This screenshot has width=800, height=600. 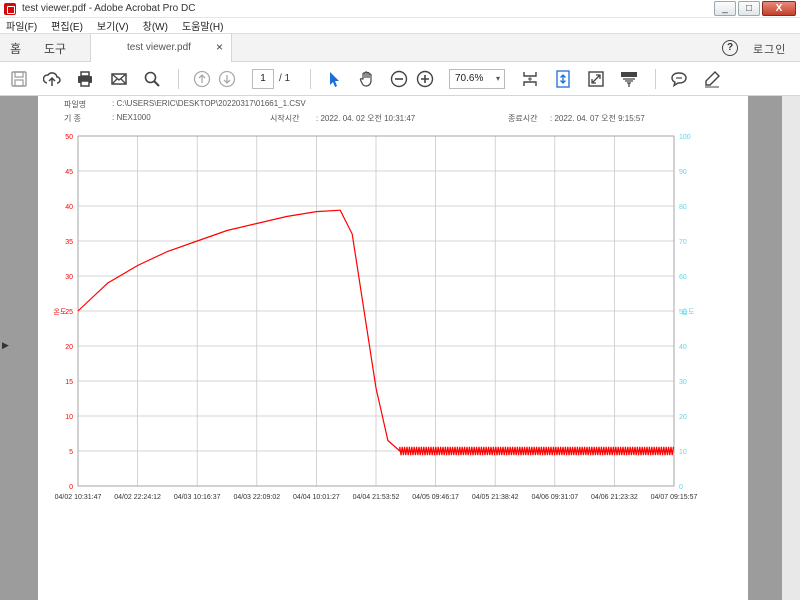 What do you see at coordinates (69, 417) in the screenshot?
I see `y-left-tick-label: 10` at bounding box center [69, 417].